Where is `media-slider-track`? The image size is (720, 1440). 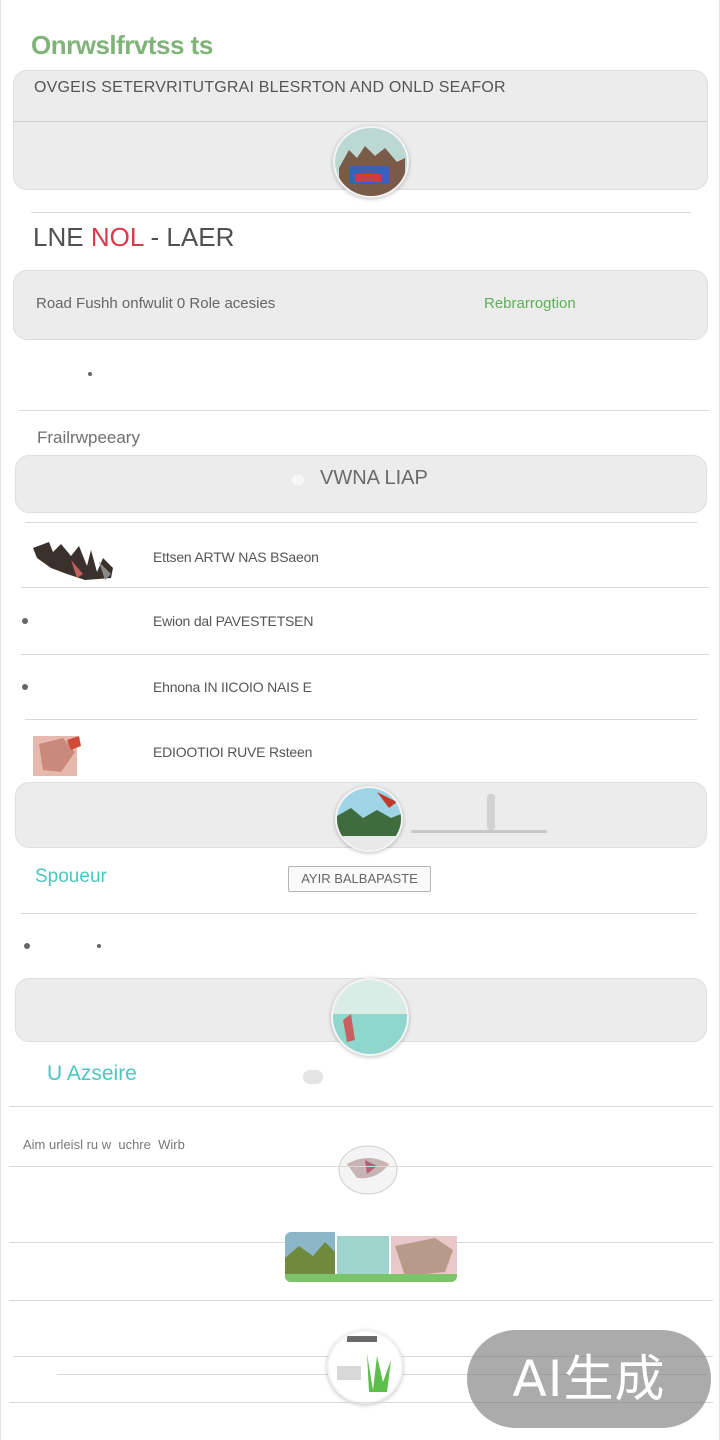
media-slider-track is located at coordinates (479, 831).